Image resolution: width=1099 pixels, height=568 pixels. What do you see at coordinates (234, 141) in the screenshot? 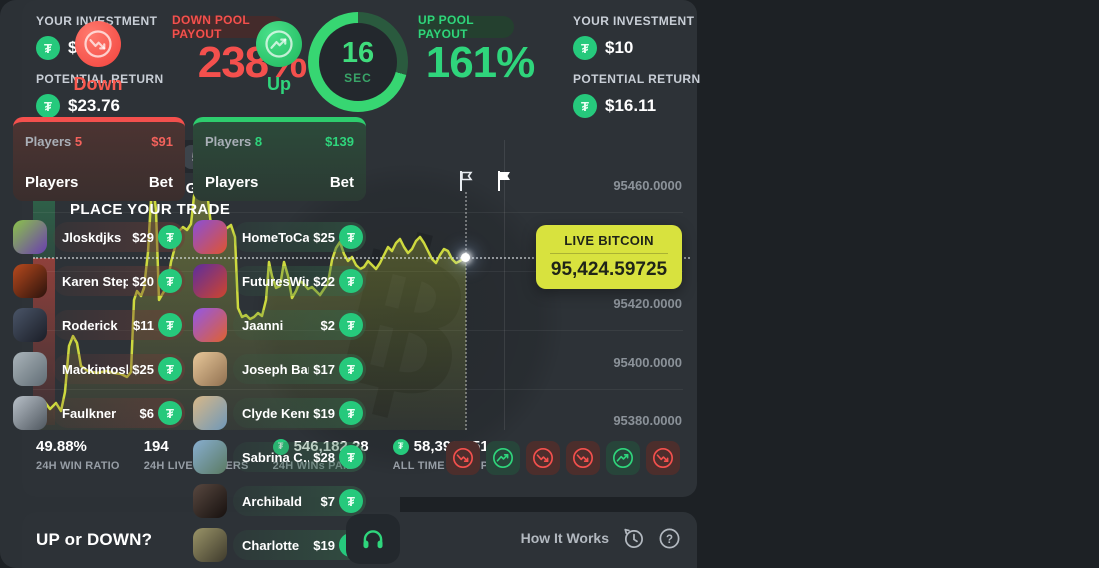
I see `up-players-count: Players 8` at bounding box center [234, 141].